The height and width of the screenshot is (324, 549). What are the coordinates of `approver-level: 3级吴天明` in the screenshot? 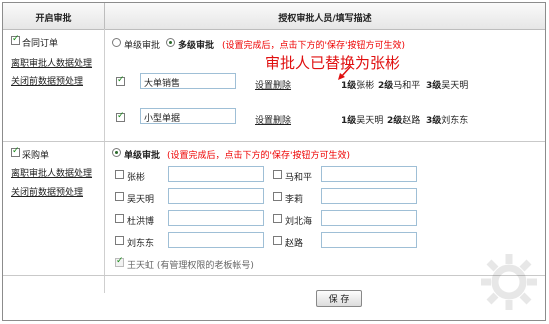 It's located at (447, 84).